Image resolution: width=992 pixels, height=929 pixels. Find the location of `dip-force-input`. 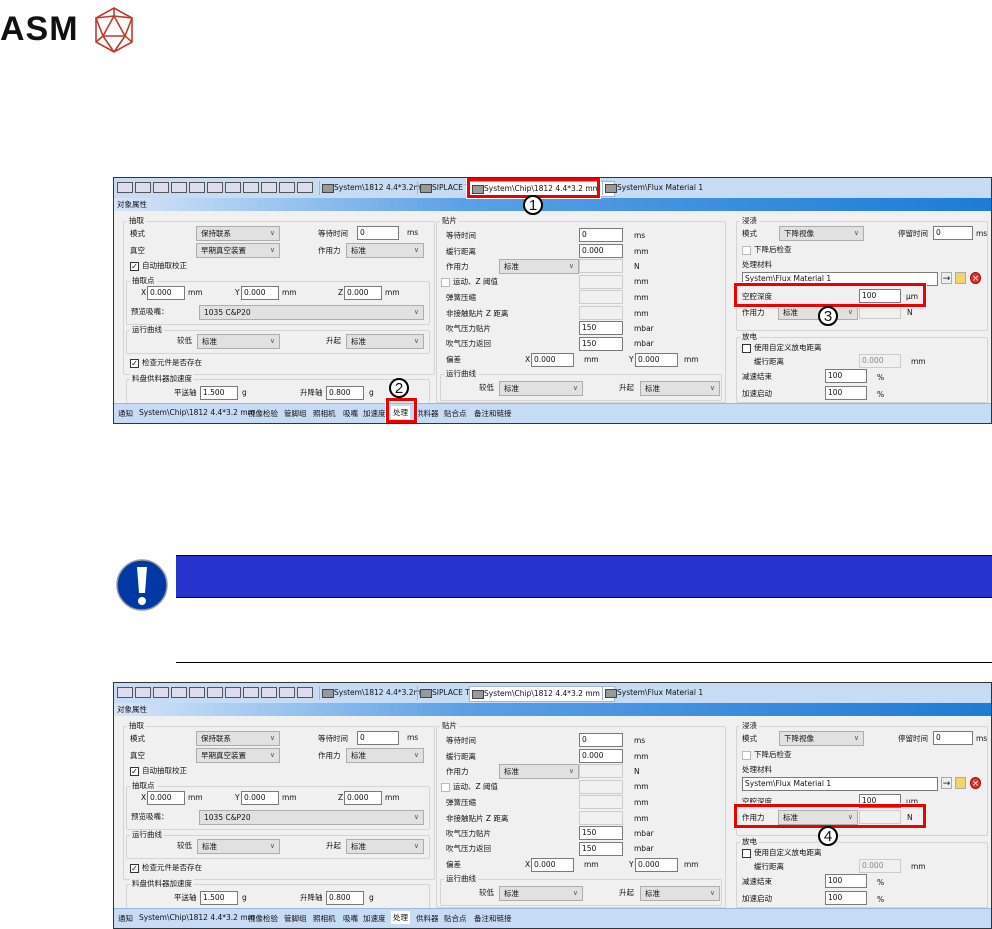

dip-force-input is located at coordinates (880, 312).